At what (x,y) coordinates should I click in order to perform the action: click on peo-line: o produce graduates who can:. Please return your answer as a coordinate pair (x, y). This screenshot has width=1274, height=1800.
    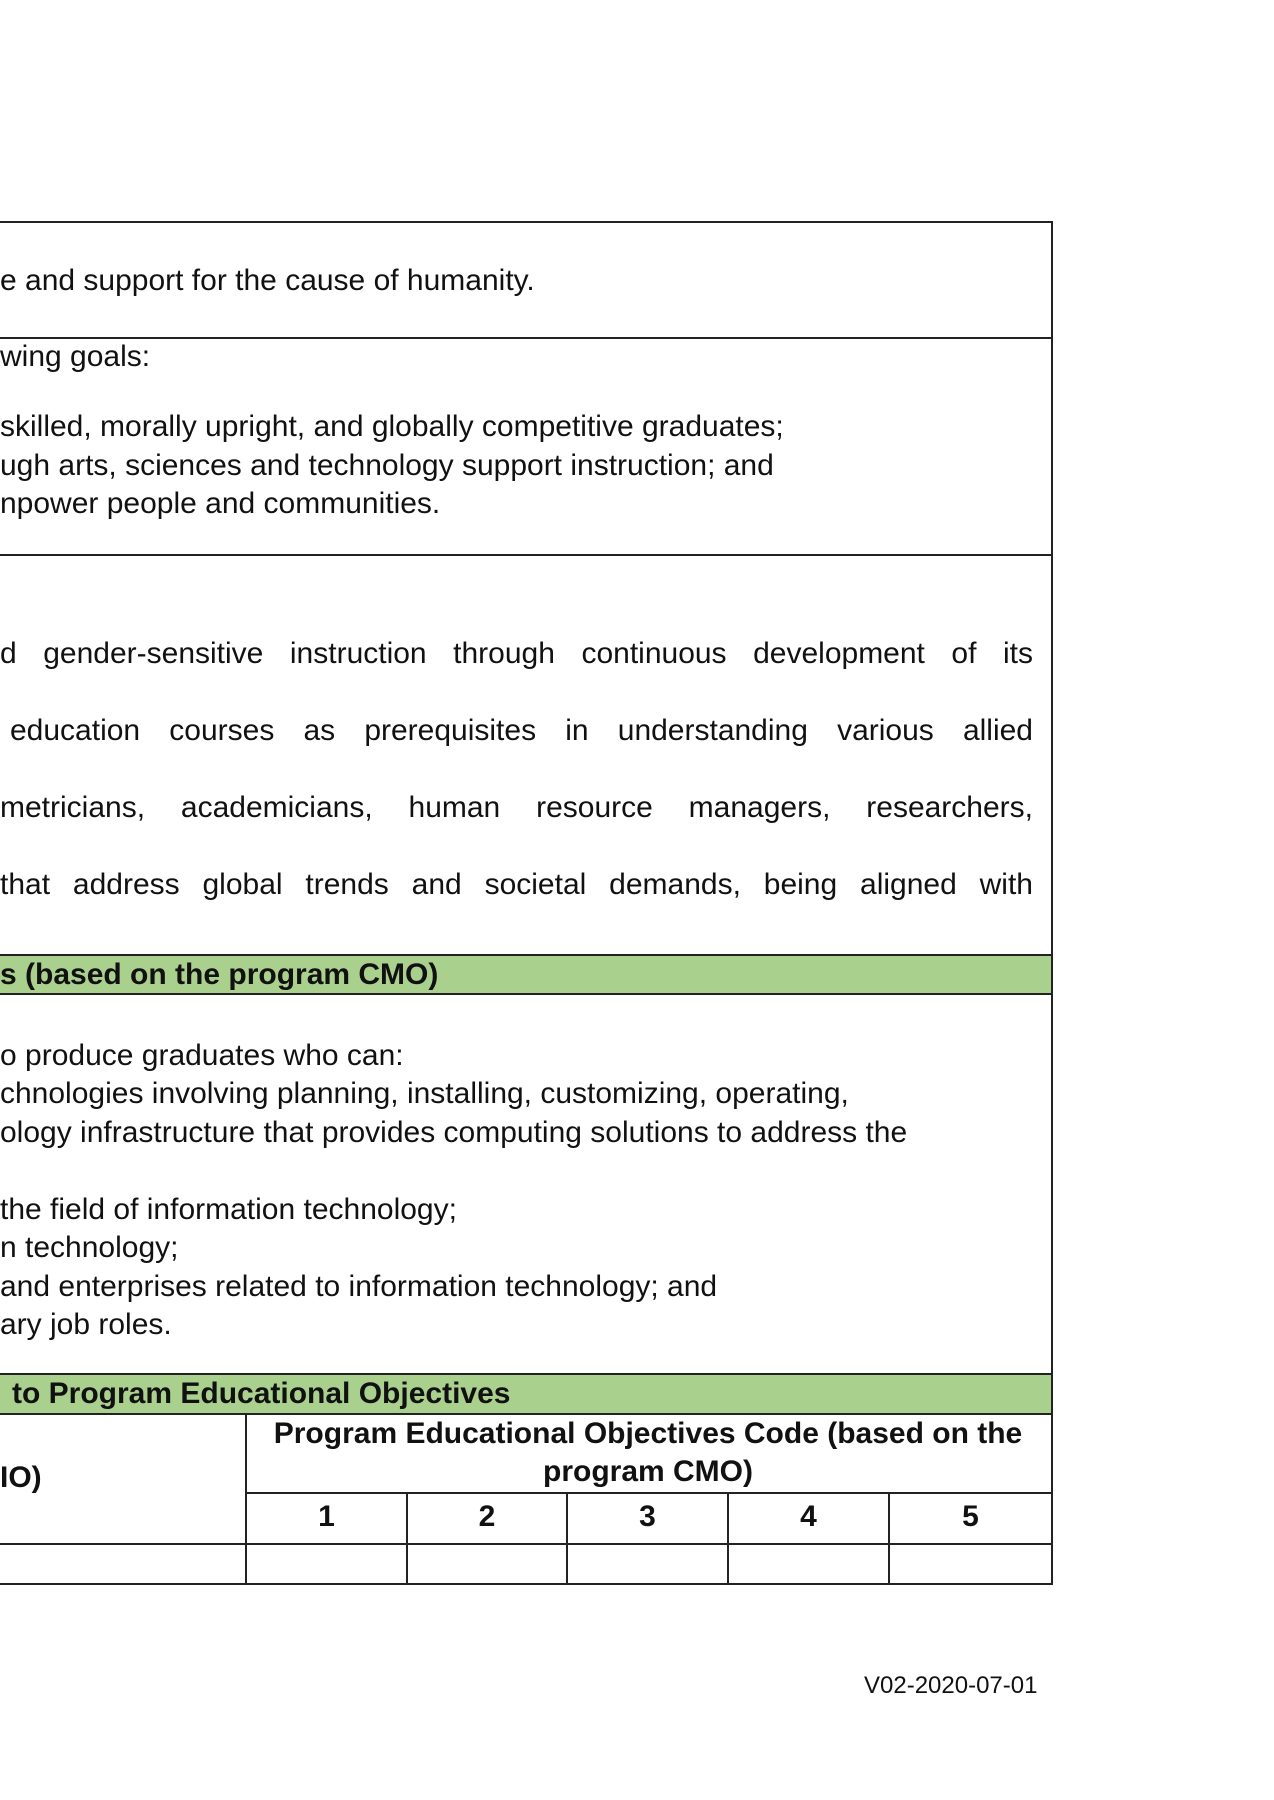
    Looking at the image, I should click on (202, 1055).